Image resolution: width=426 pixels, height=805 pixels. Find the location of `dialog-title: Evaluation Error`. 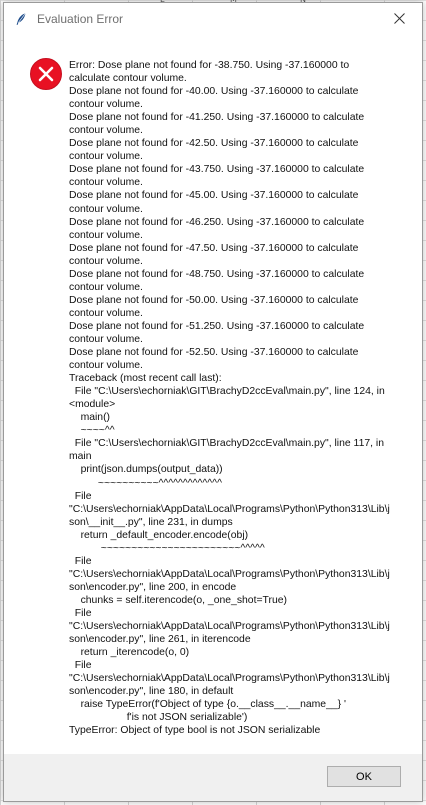

dialog-title: Evaluation Error is located at coordinates (80, 19).